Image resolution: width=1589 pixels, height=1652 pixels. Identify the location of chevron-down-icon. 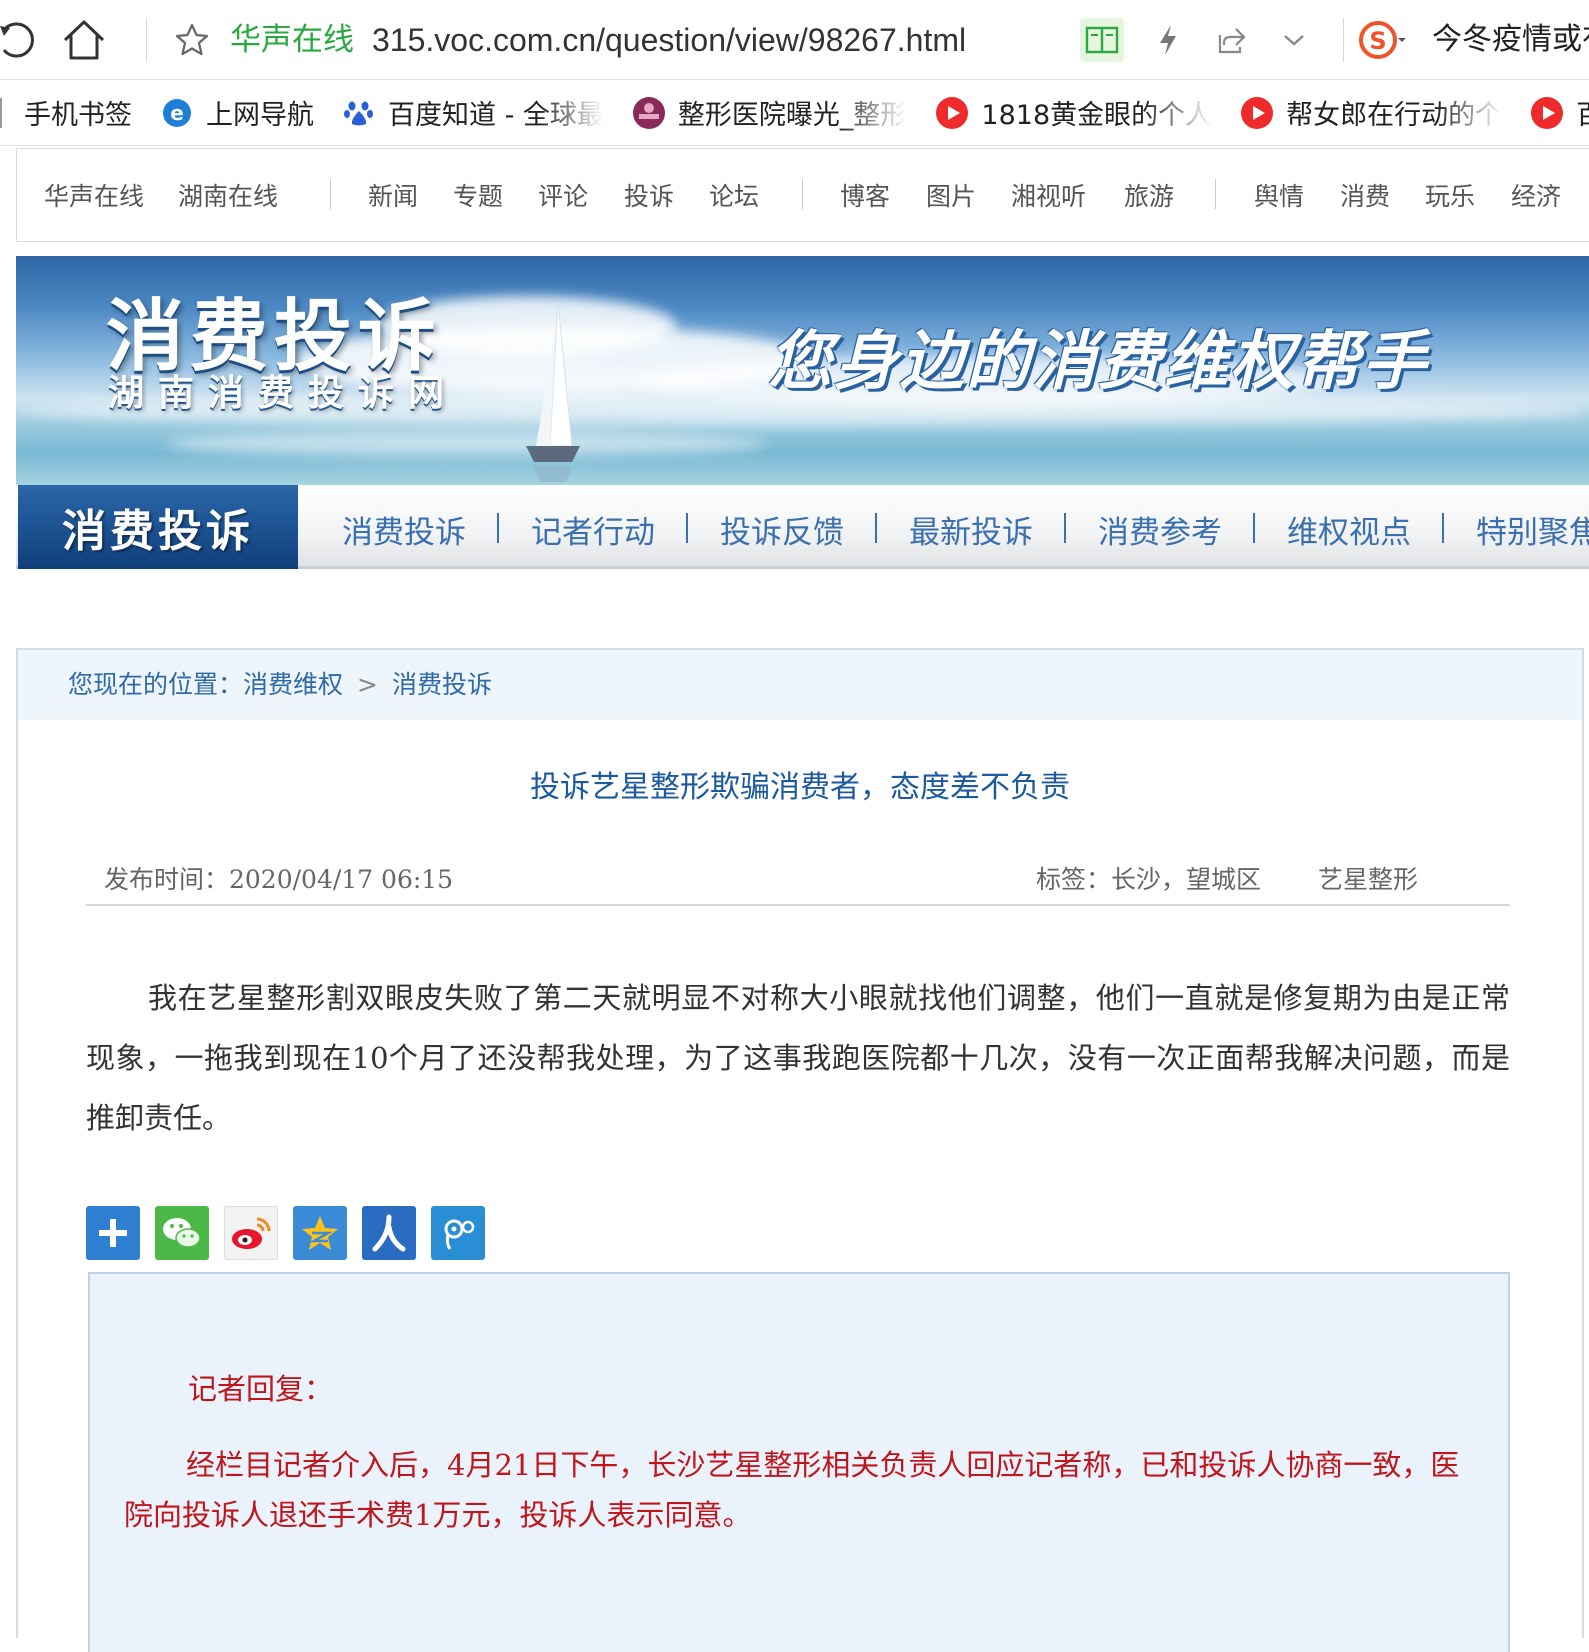
(1294, 40).